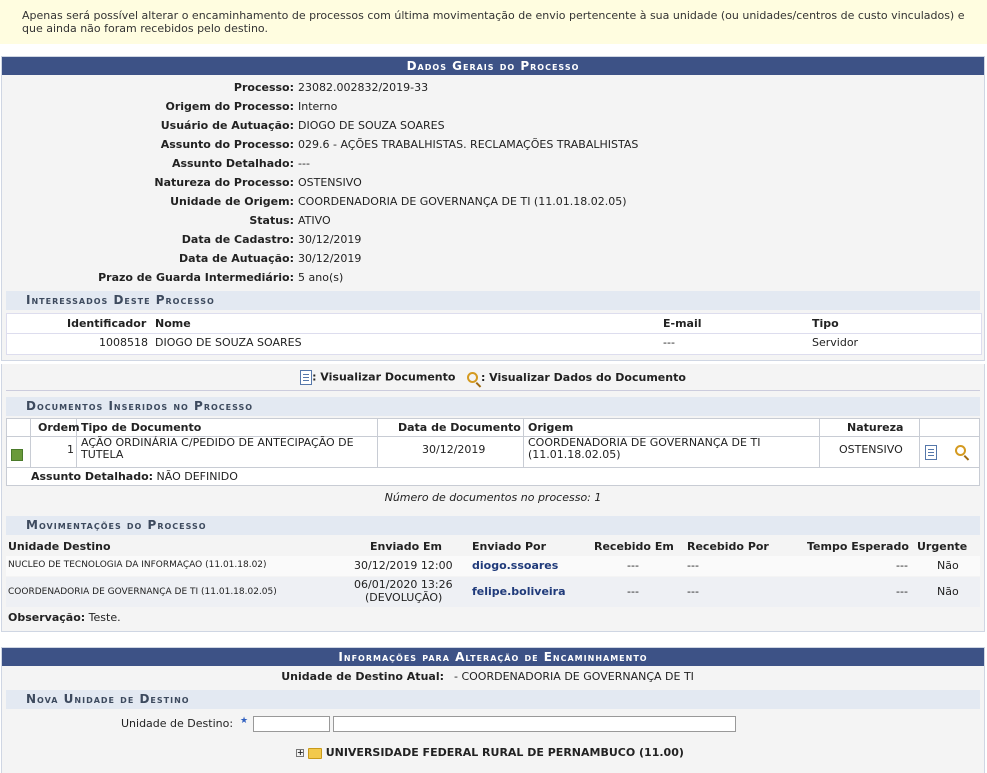 This screenshot has height=773, width=987. What do you see at coordinates (493, 300) in the screenshot?
I see `interessados-title: Interessados Deste Processo` at bounding box center [493, 300].